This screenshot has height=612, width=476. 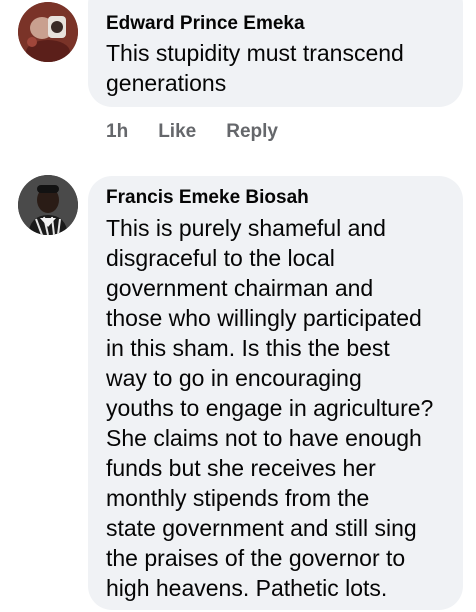 What do you see at coordinates (246, 228) in the screenshot?
I see `comment-text-line: This is purely shameful and` at bounding box center [246, 228].